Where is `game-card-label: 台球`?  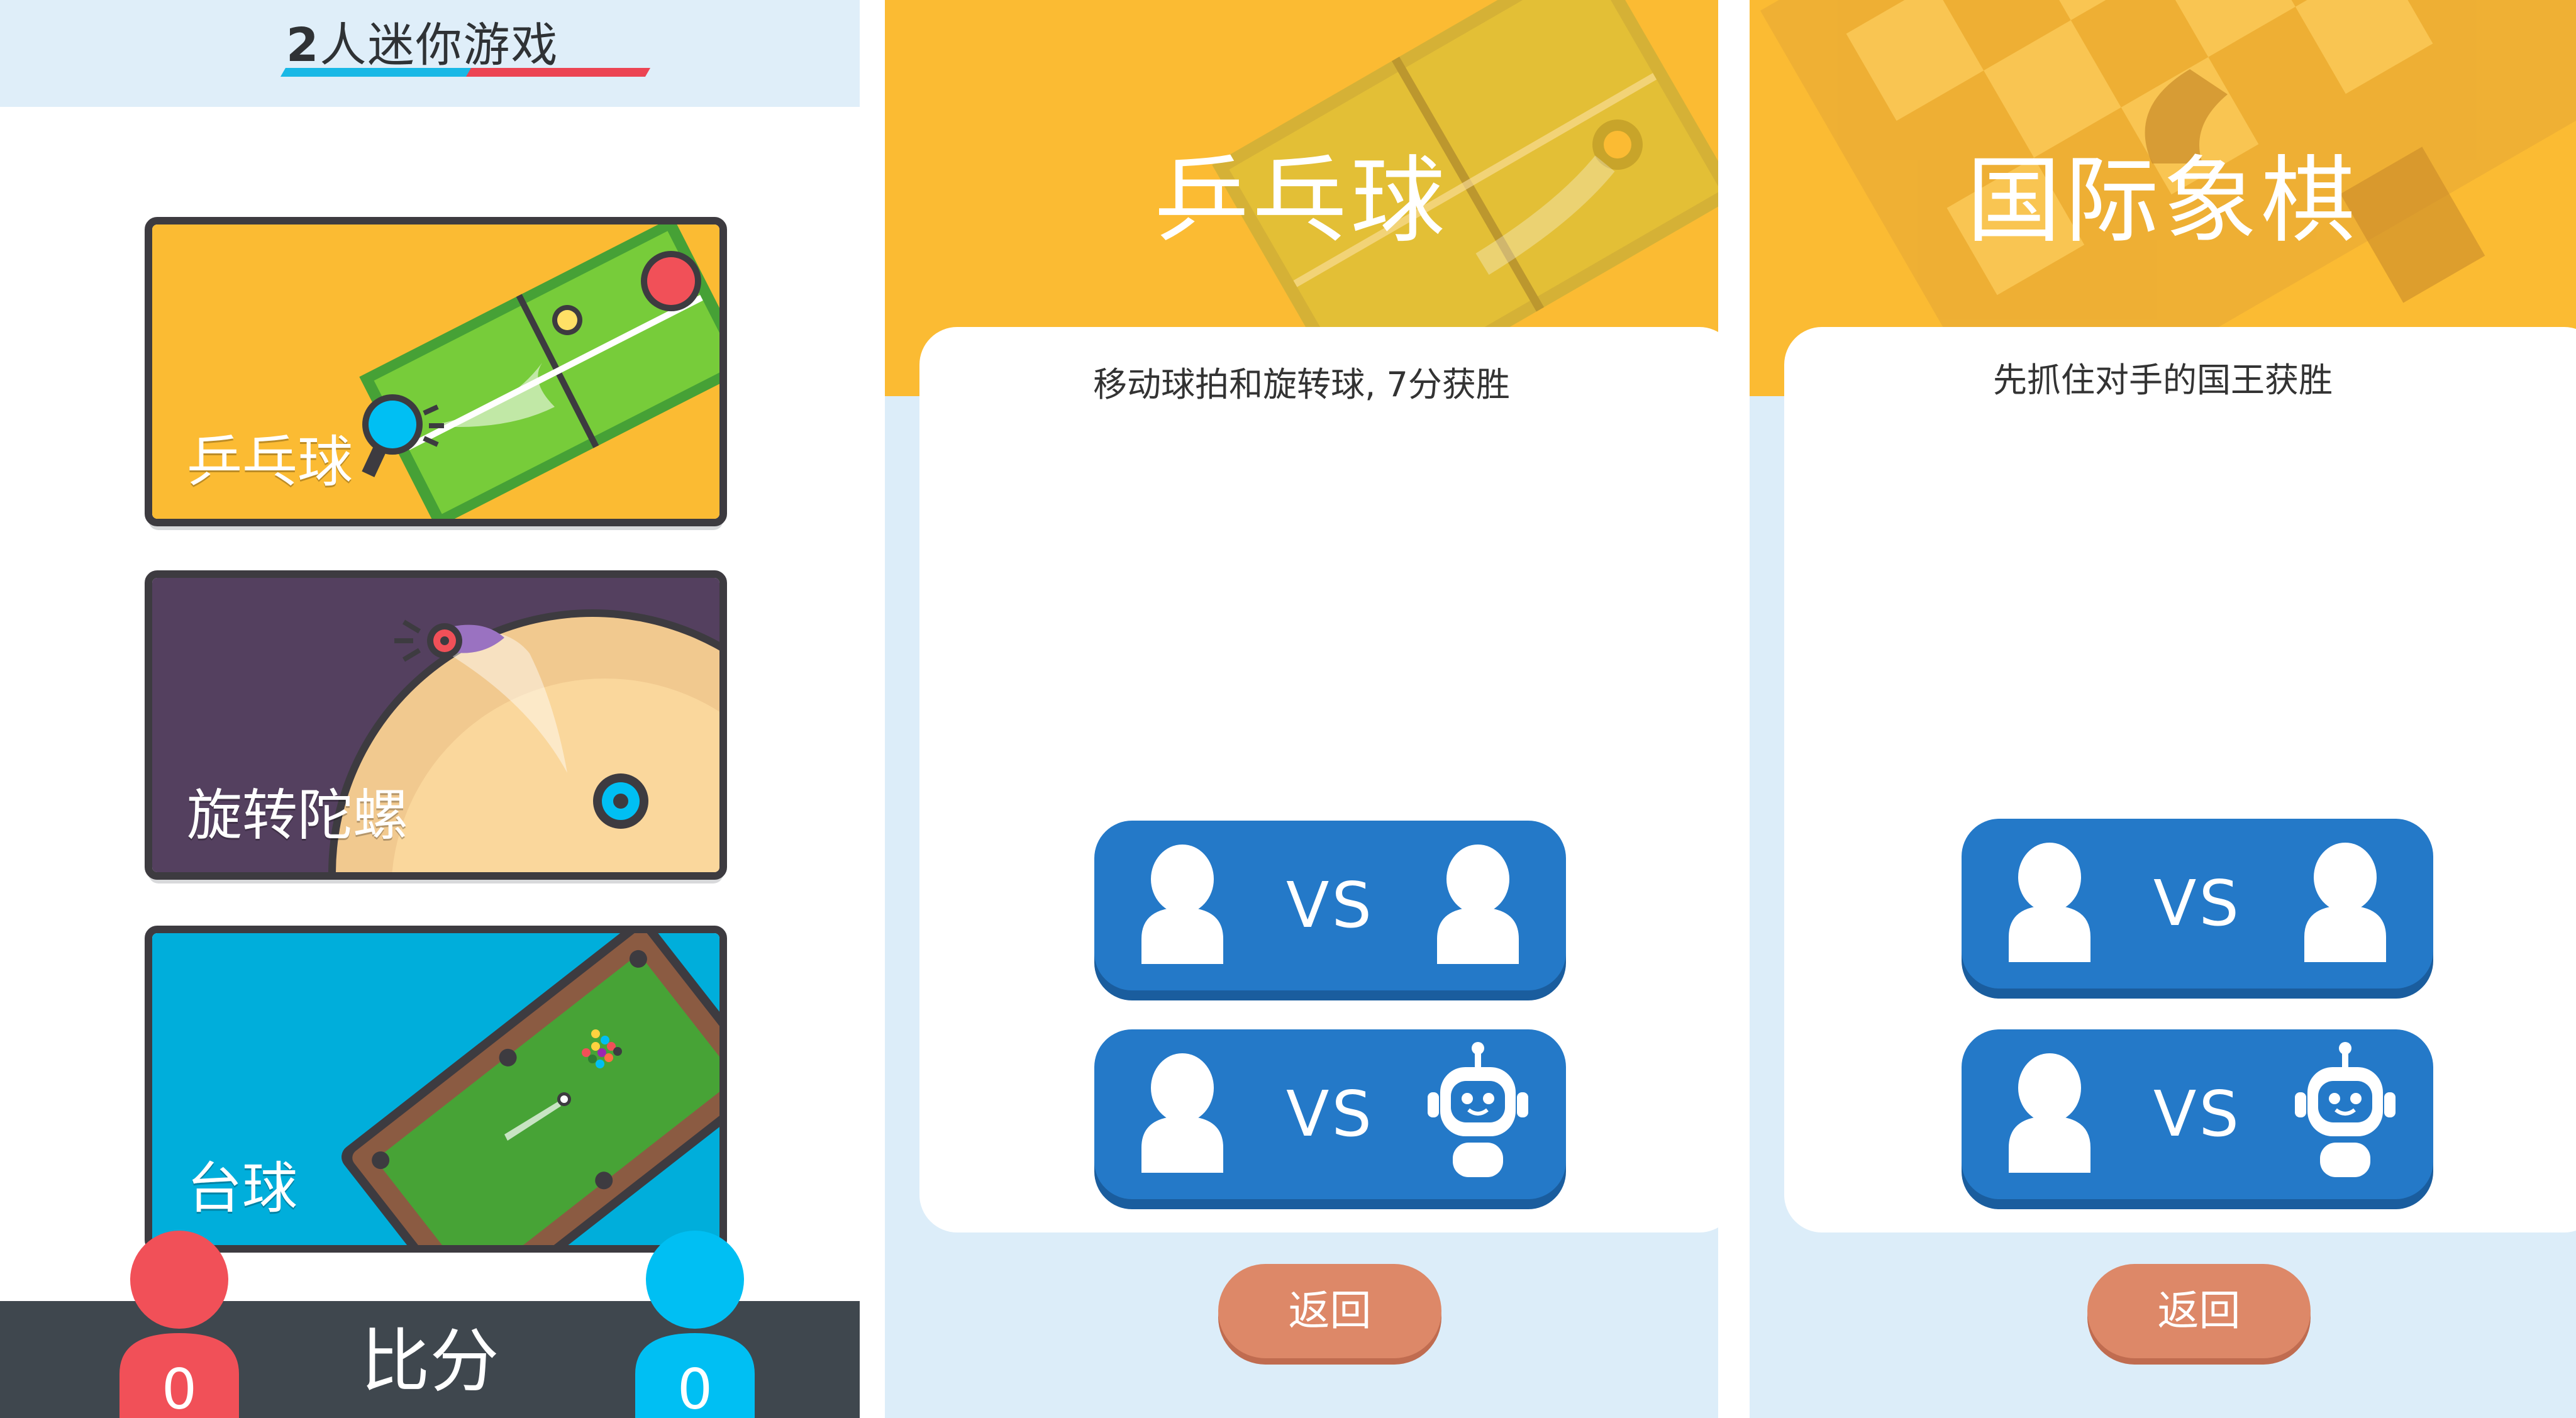
game-card-label: 台球 is located at coordinates (242, 1188).